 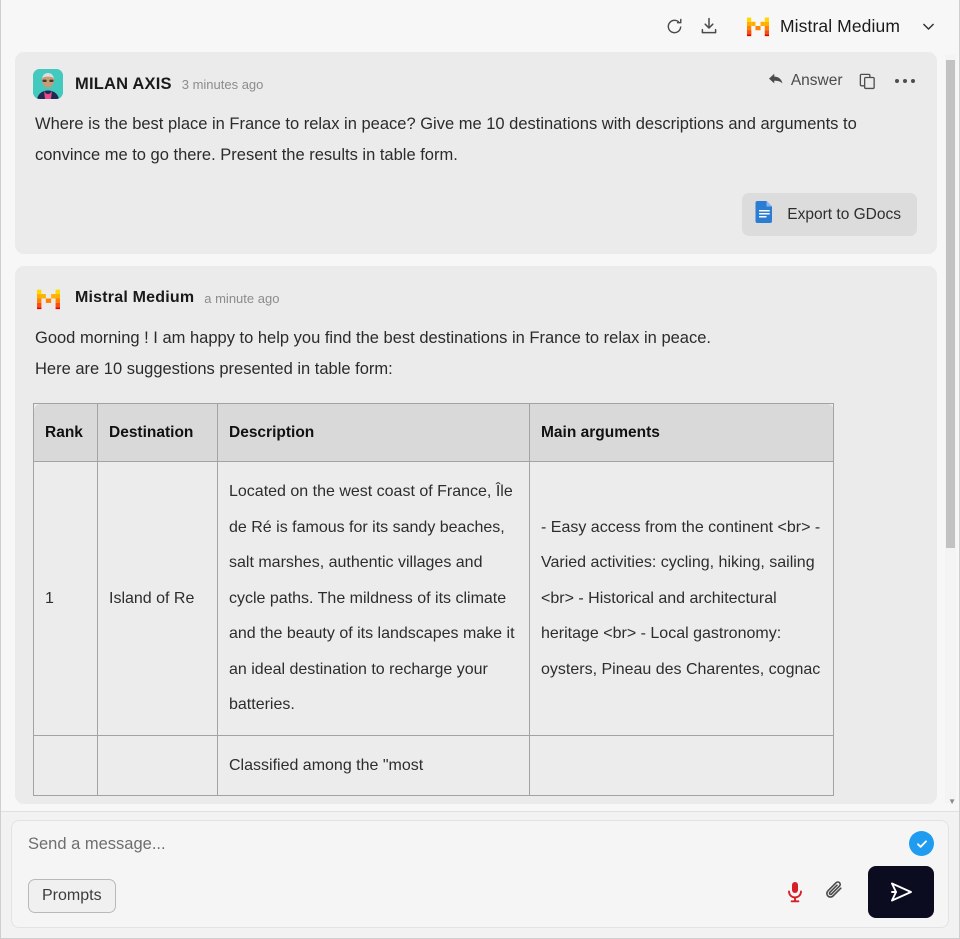 What do you see at coordinates (928, 26) in the screenshot?
I see `chevron-down-icon` at bounding box center [928, 26].